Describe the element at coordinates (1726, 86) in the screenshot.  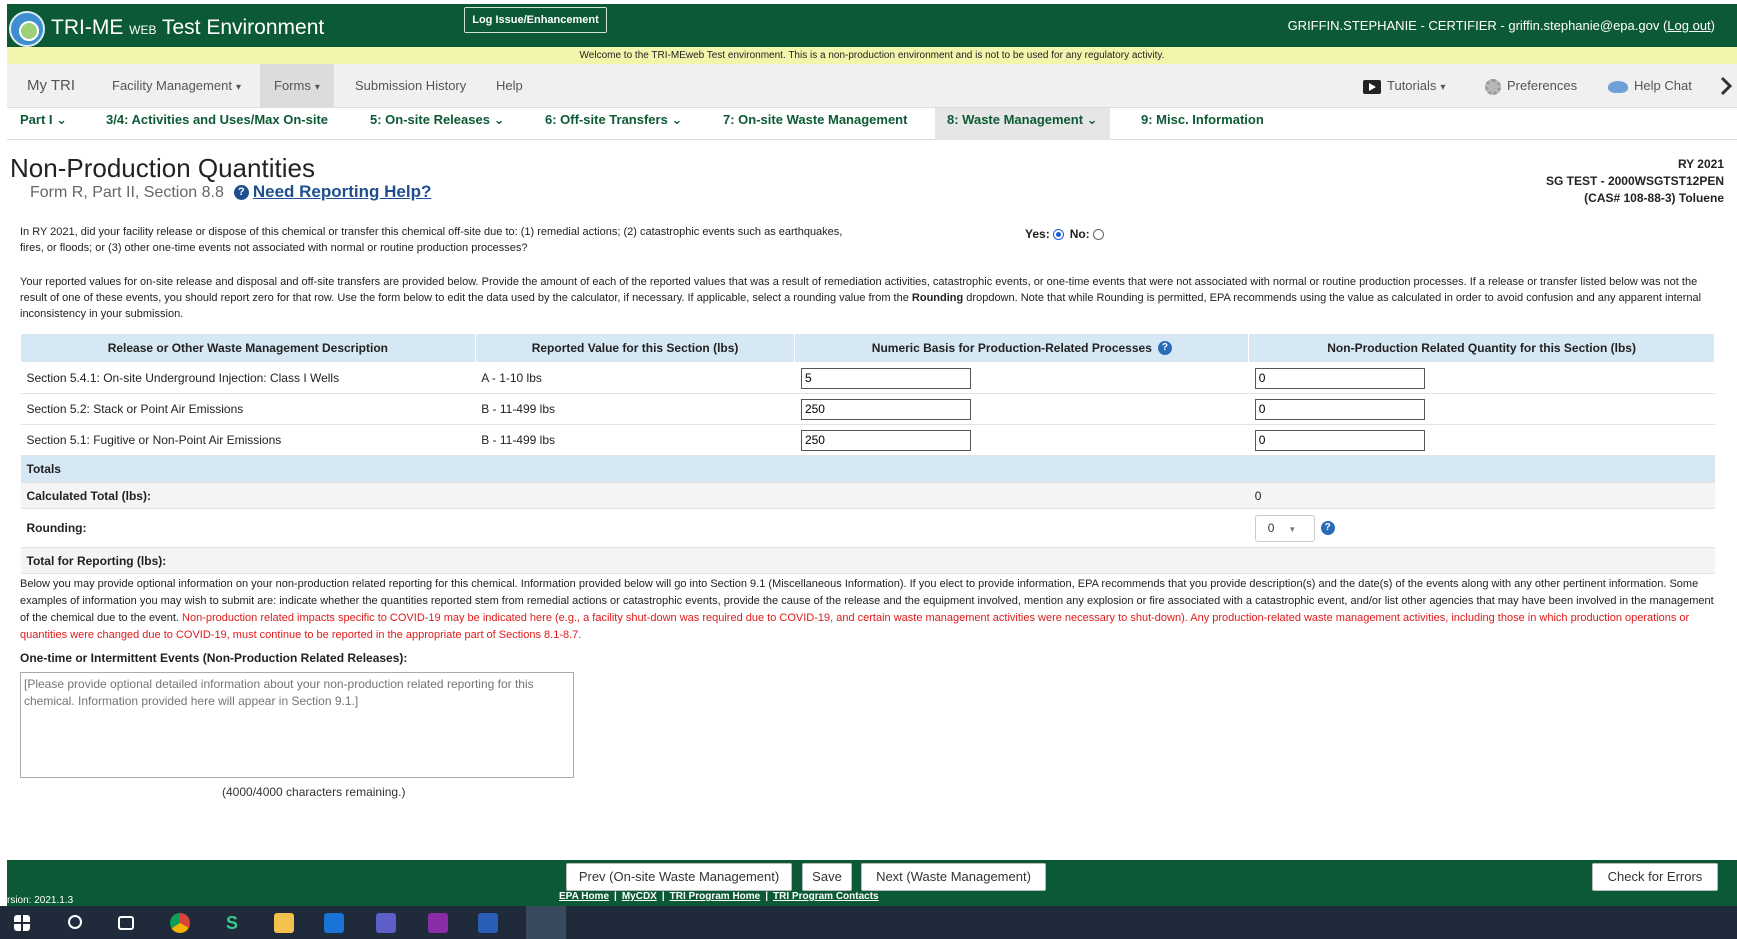
I see `scroll-right-icon` at that location.